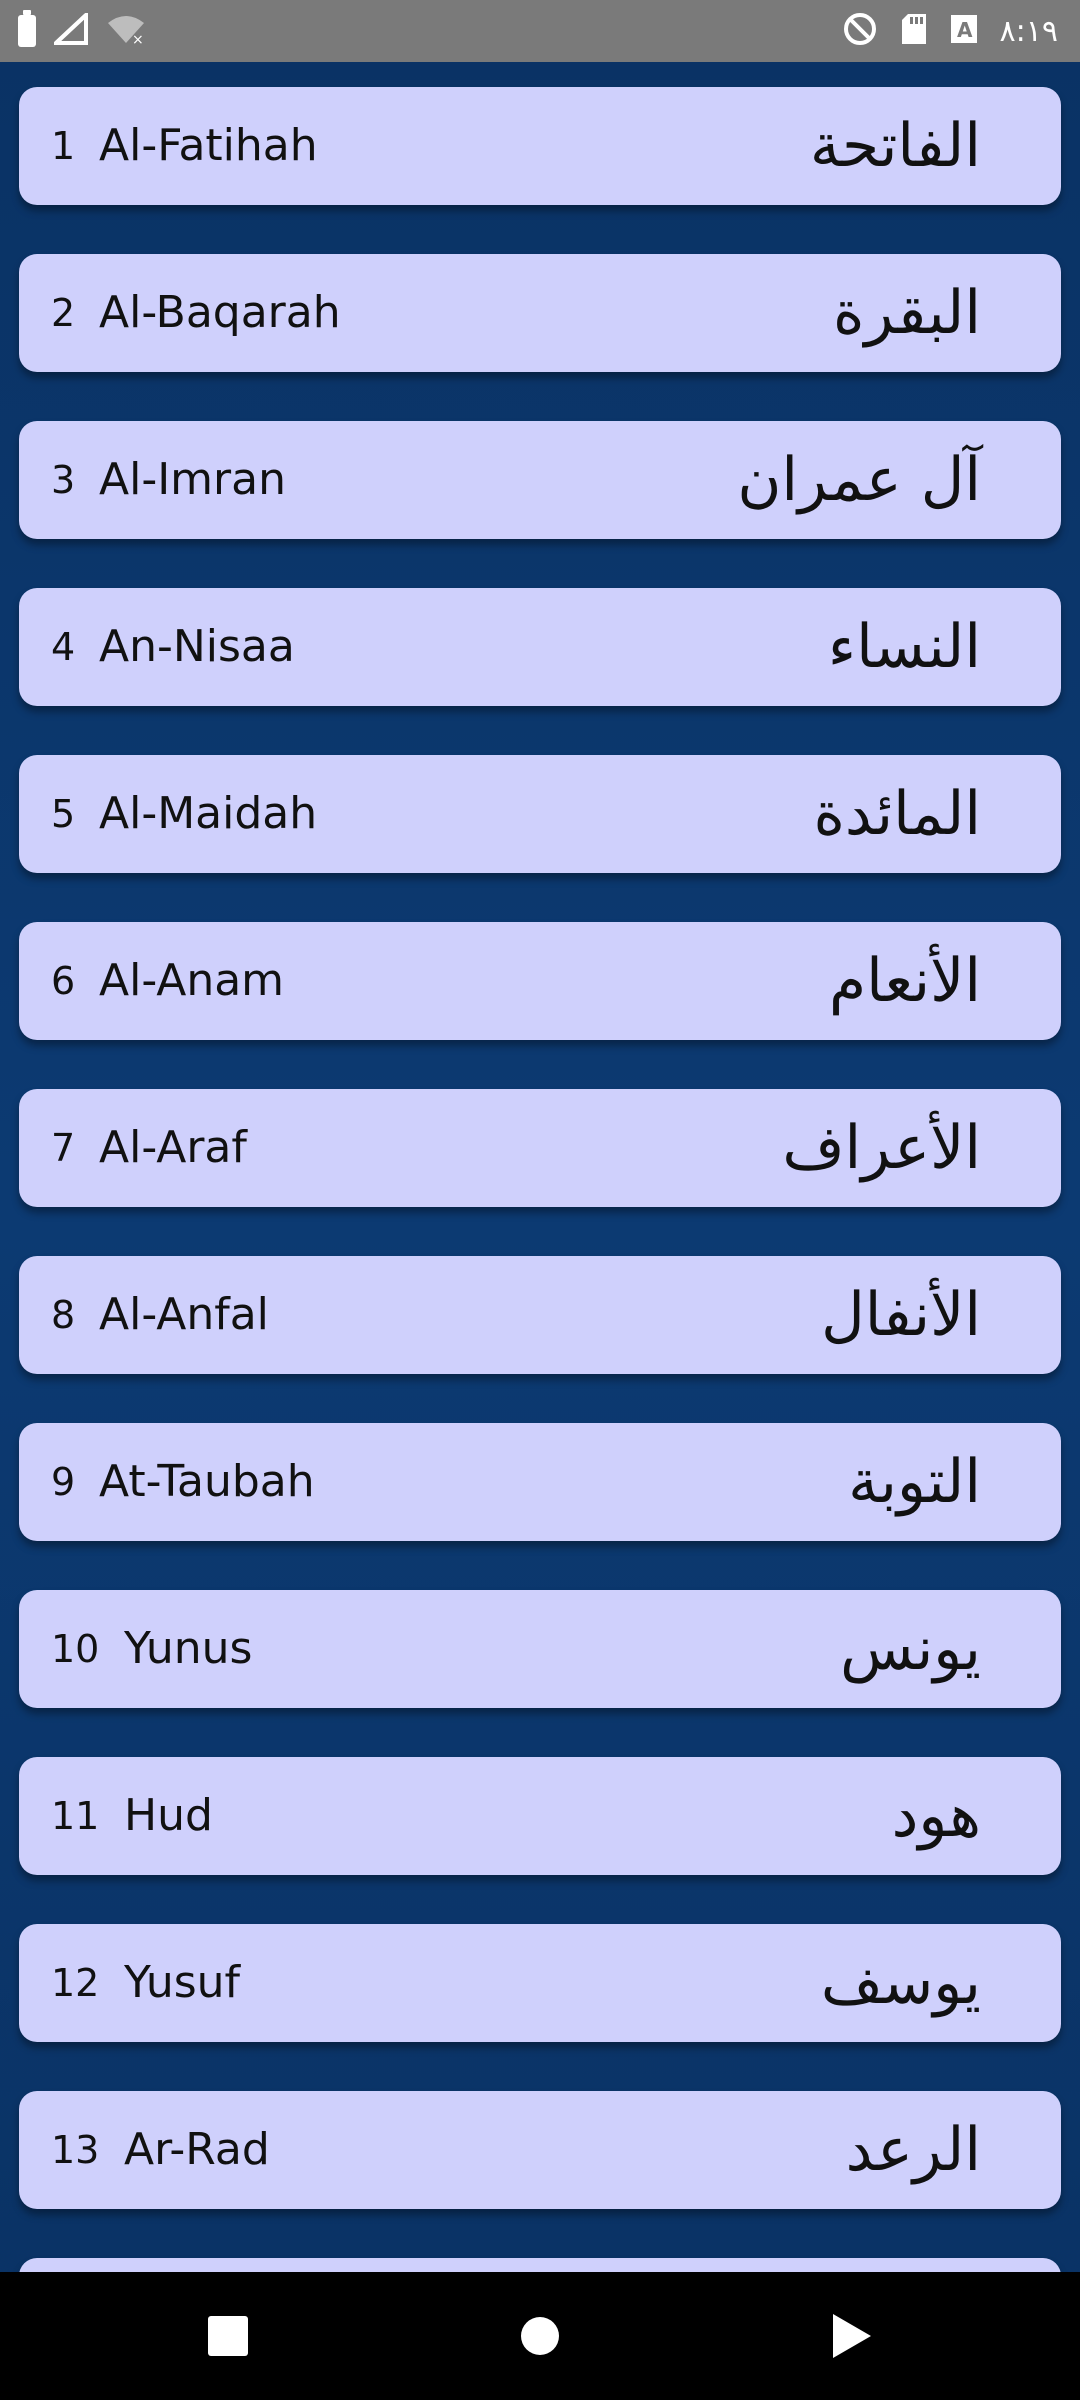 This screenshot has width=1080, height=2400. What do you see at coordinates (904, 647) in the screenshot?
I see `surah-arabic-name: النساء` at bounding box center [904, 647].